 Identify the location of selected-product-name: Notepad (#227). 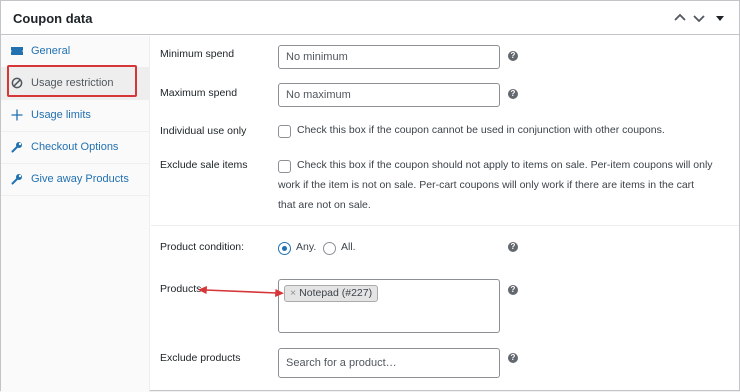
(336, 293).